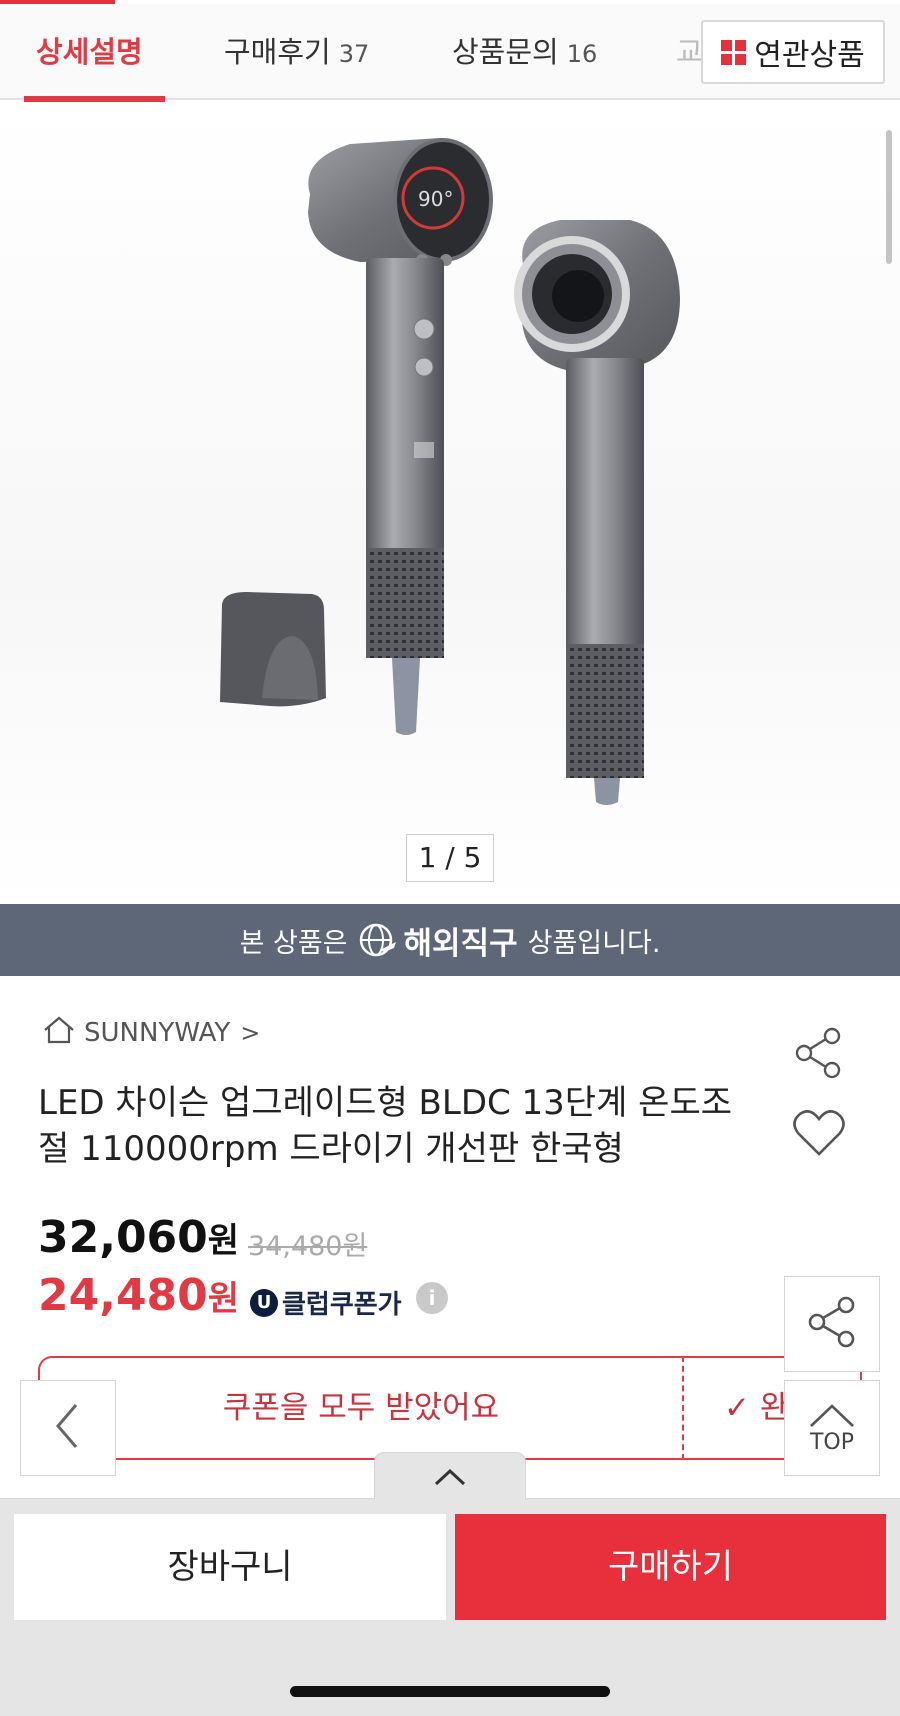 The height and width of the screenshot is (1716, 900). I want to click on tab-reviews: 구매후기 37, so click(296, 52).